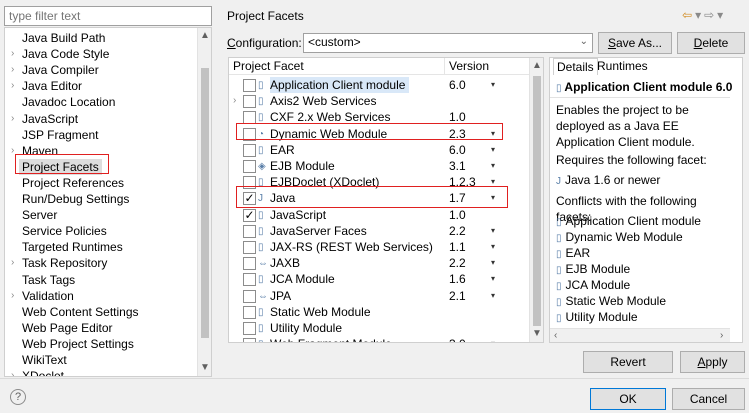  What do you see at coordinates (701, 362) in the screenshot?
I see `apply-mnemonic: A` at bounding box center [701, 362].